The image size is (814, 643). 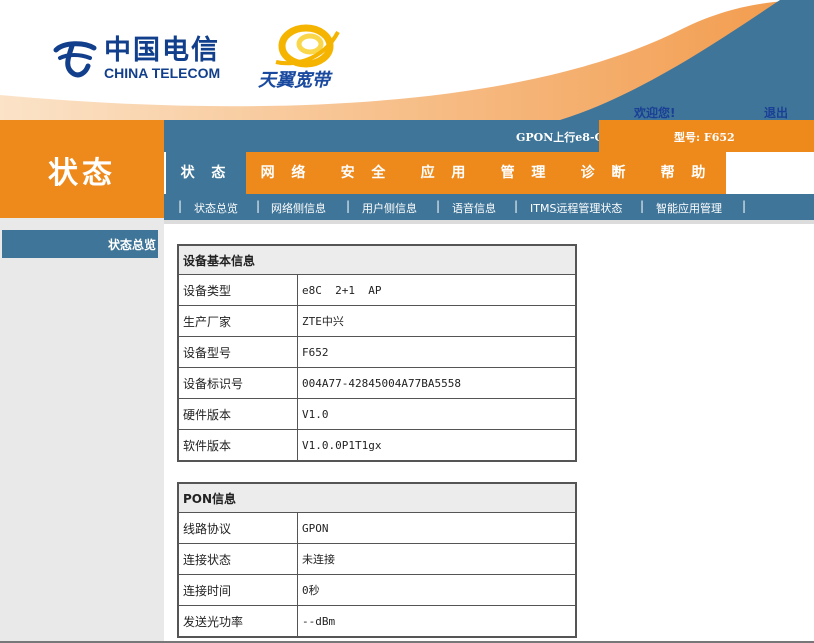 I want to click on row-label: 生产厂家, so click(x=237, y=321).